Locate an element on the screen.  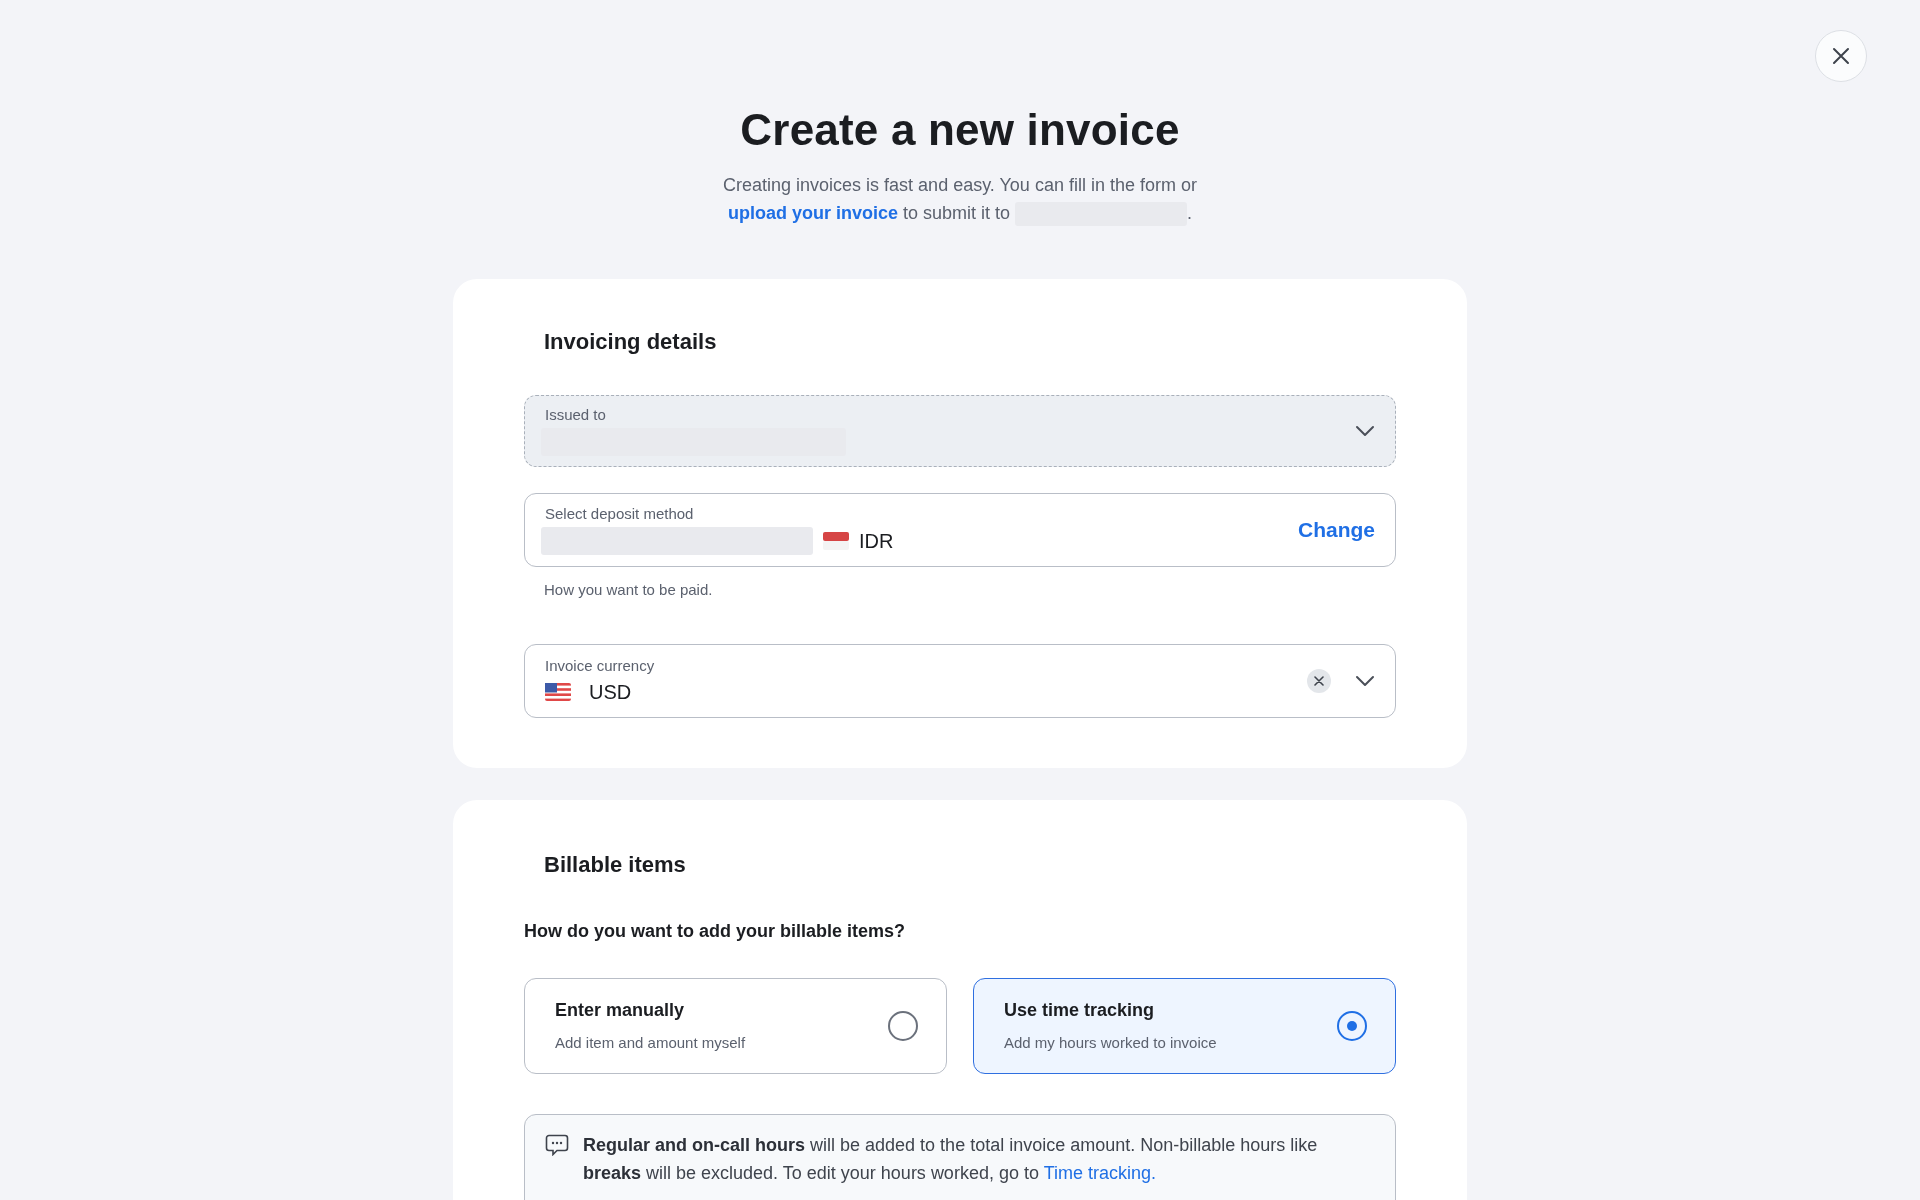
section-title: Invoicing details is located at coordinates (631, 342).